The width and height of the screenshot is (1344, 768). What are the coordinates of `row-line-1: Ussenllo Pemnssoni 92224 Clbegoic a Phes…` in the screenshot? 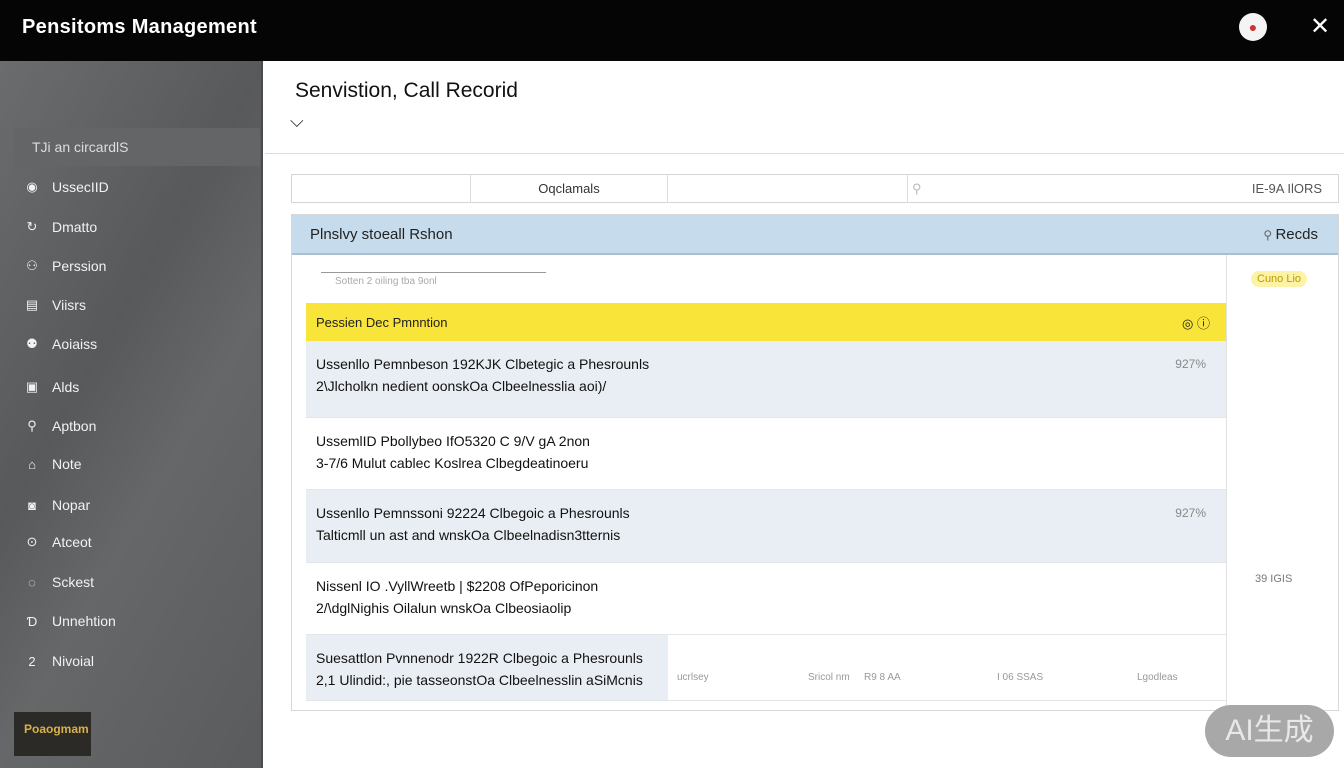 It's located at (473, 513).